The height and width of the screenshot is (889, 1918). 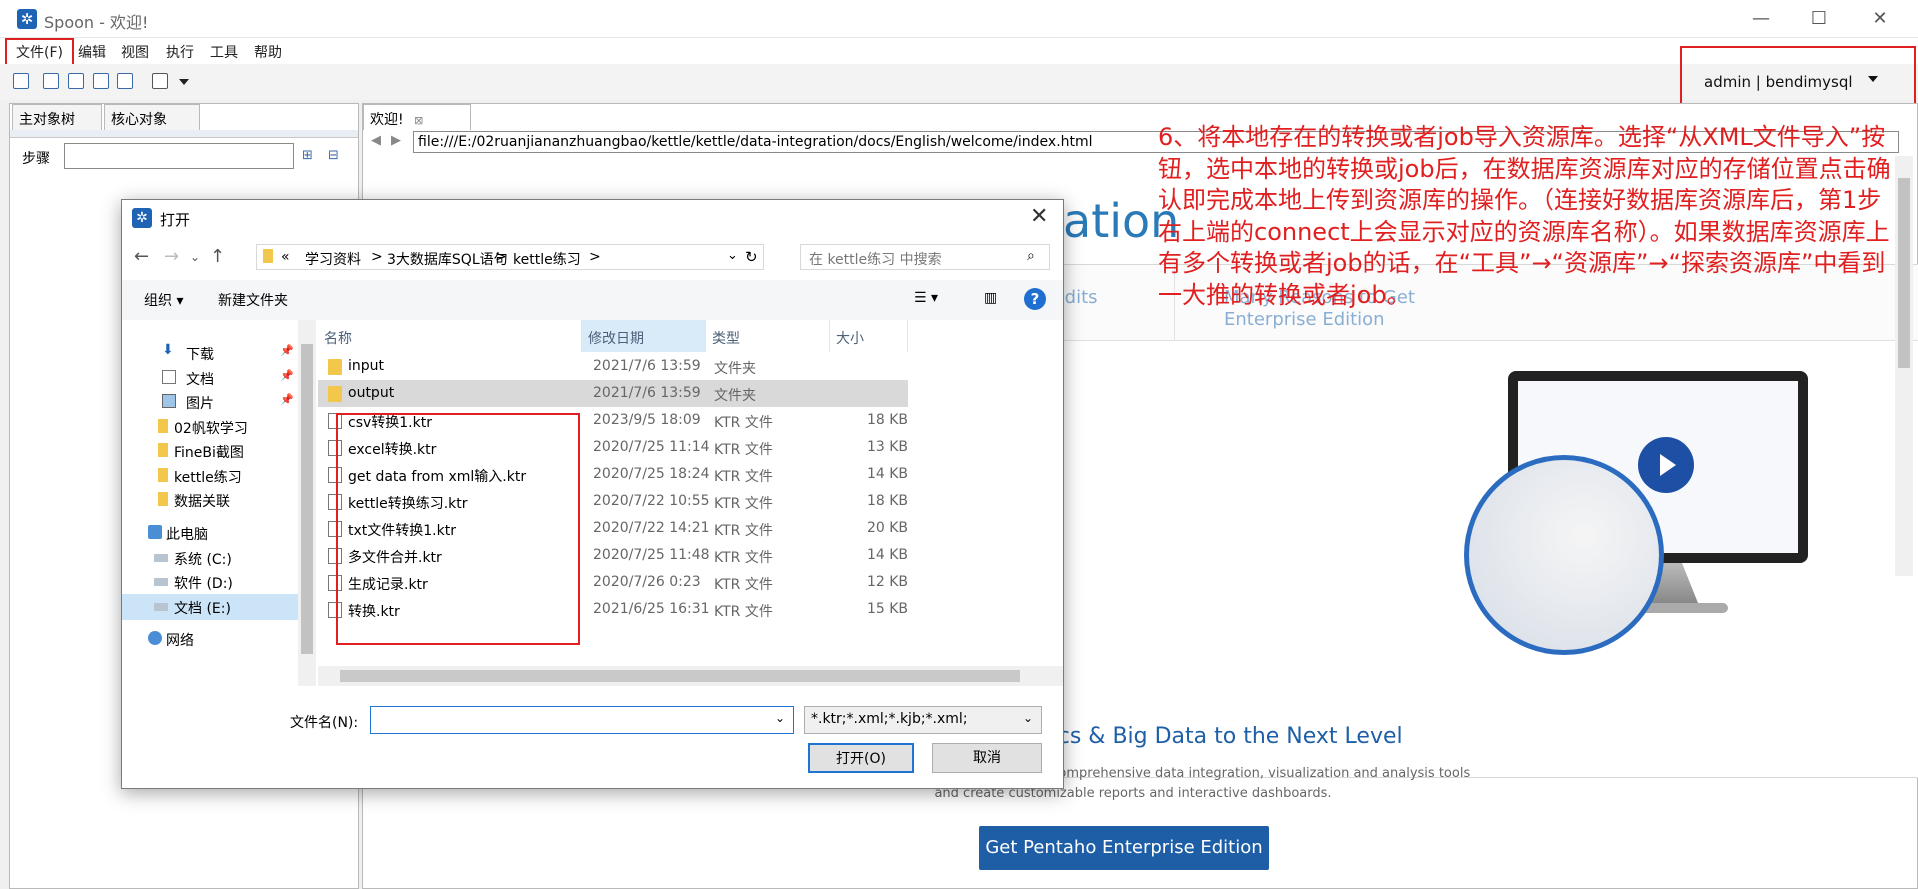 What do you see at coordinates (208, 378) in the screenshot?
I see `nav-item-documents: 文档 📌` at bounding box center [208, 378].